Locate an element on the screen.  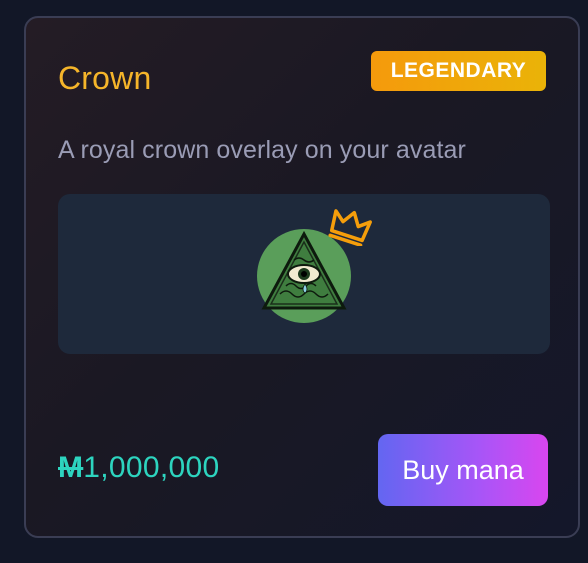
item-title: Crown is located at coordinates (105, 78).